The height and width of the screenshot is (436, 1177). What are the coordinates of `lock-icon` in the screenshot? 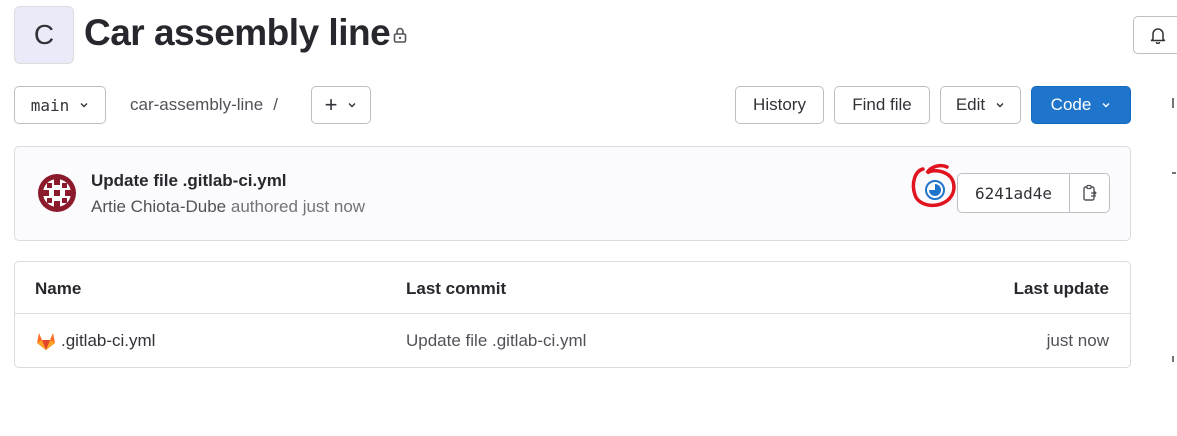 It's located at (400, 35).